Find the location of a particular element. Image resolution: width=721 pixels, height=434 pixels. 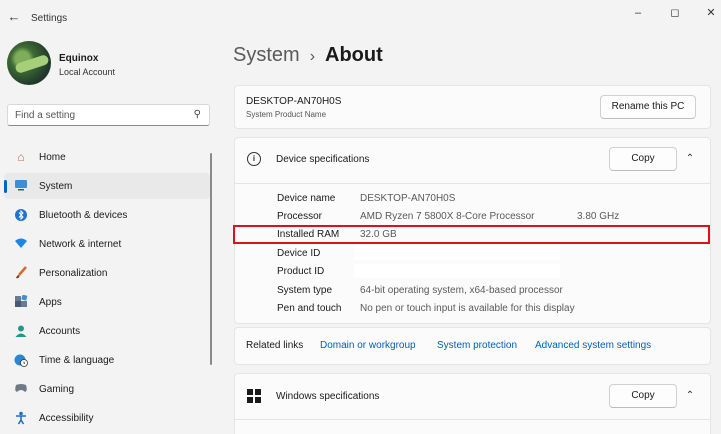

sidebar-item-label: Apps is located at coordinates (50, 302).